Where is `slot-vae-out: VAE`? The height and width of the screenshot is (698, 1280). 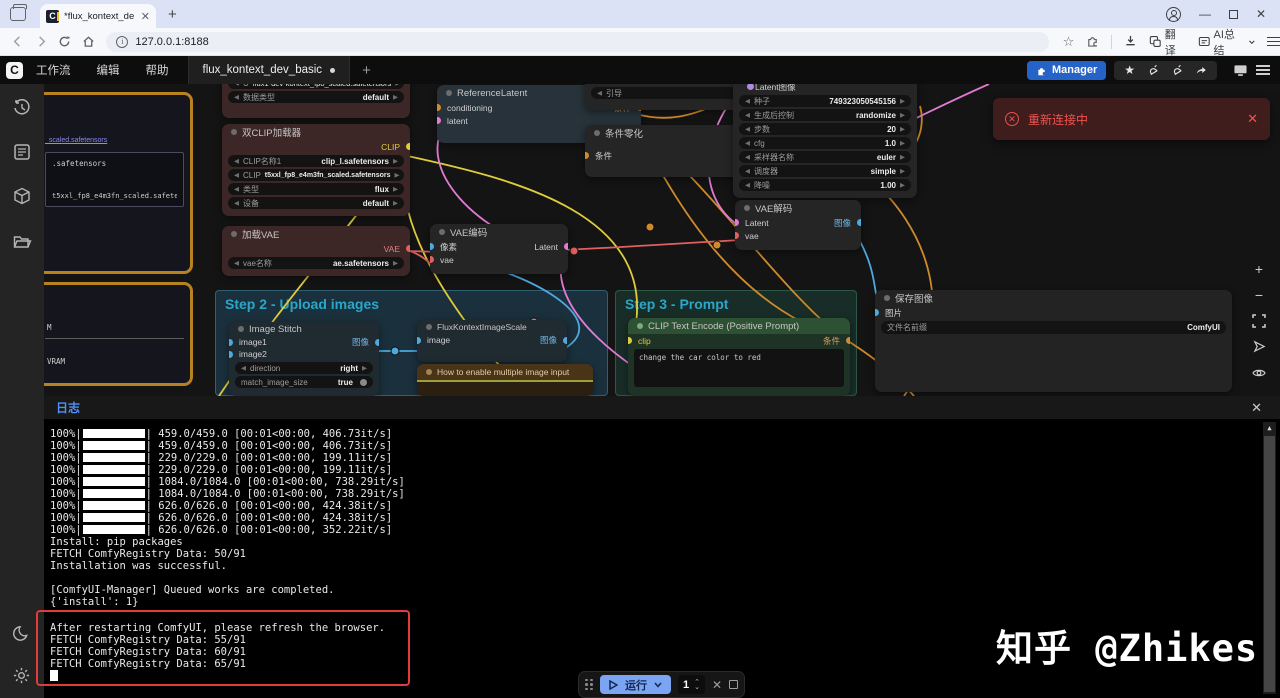 slot-vae-out: VAE is located at coordinates (316, 248).